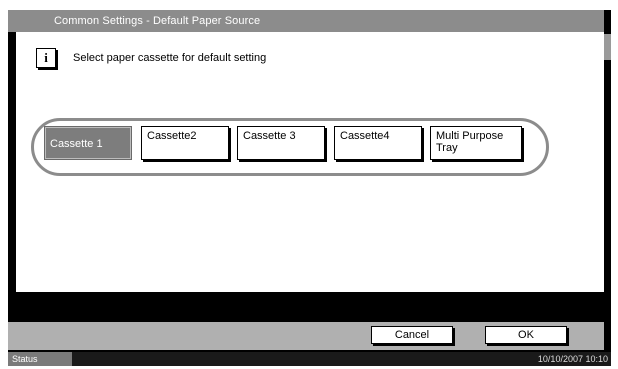  Describe the element at coordinates (309, 359) in the screenshot. I see `status-bar` at that location.